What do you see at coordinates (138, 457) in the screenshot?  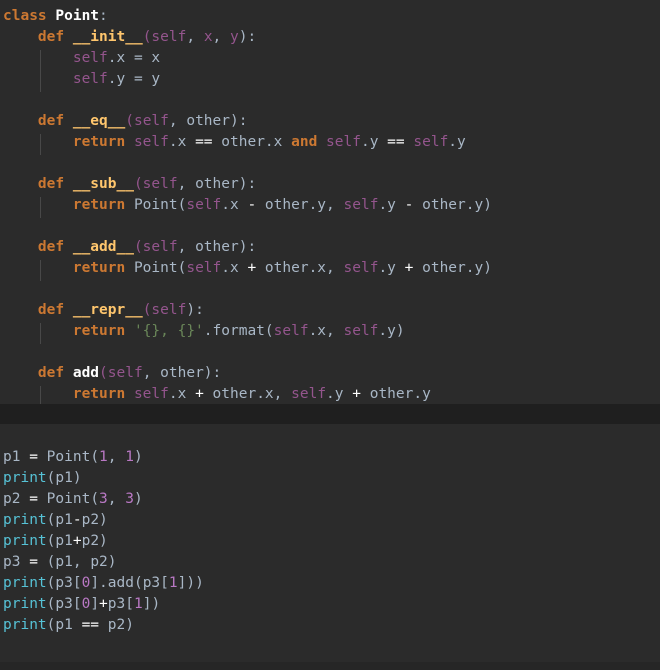 I see `code-token: )` at bounding box center [138, 457].